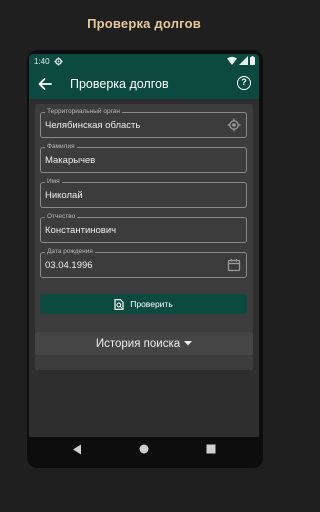 Image resolution: width=320 pixels, height=512 pixels. Describe the element at coordinates (93, 125) in the screenshot. I see `region-value: Челябинская область` at that location.